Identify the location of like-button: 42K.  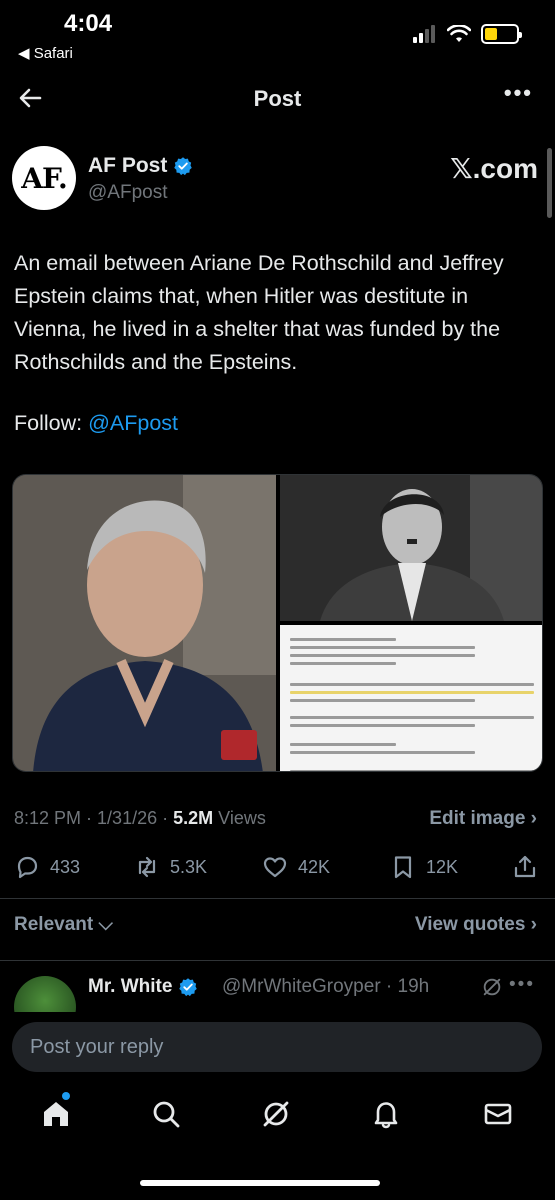
(296, 867).